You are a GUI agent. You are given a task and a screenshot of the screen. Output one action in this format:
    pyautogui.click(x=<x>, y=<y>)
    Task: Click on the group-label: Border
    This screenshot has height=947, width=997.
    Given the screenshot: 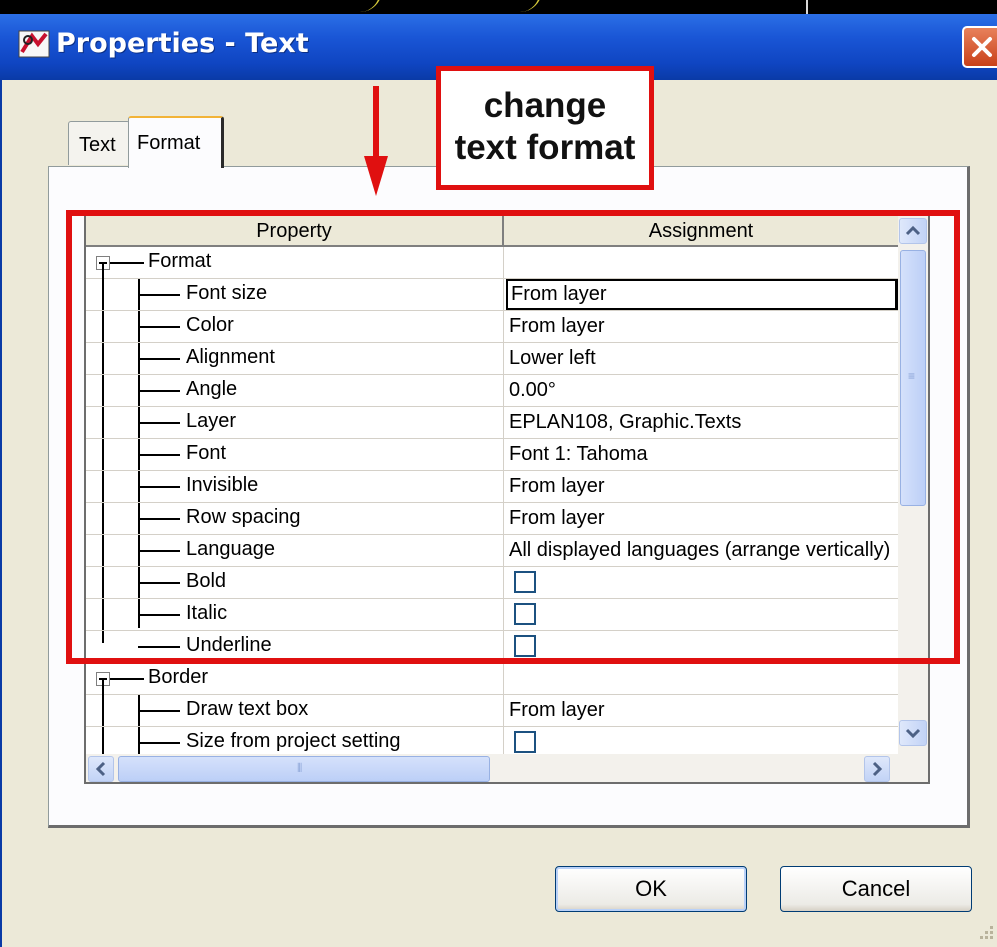 What is the action you would take?
    pyautogui.click(x=178, y=677)
    